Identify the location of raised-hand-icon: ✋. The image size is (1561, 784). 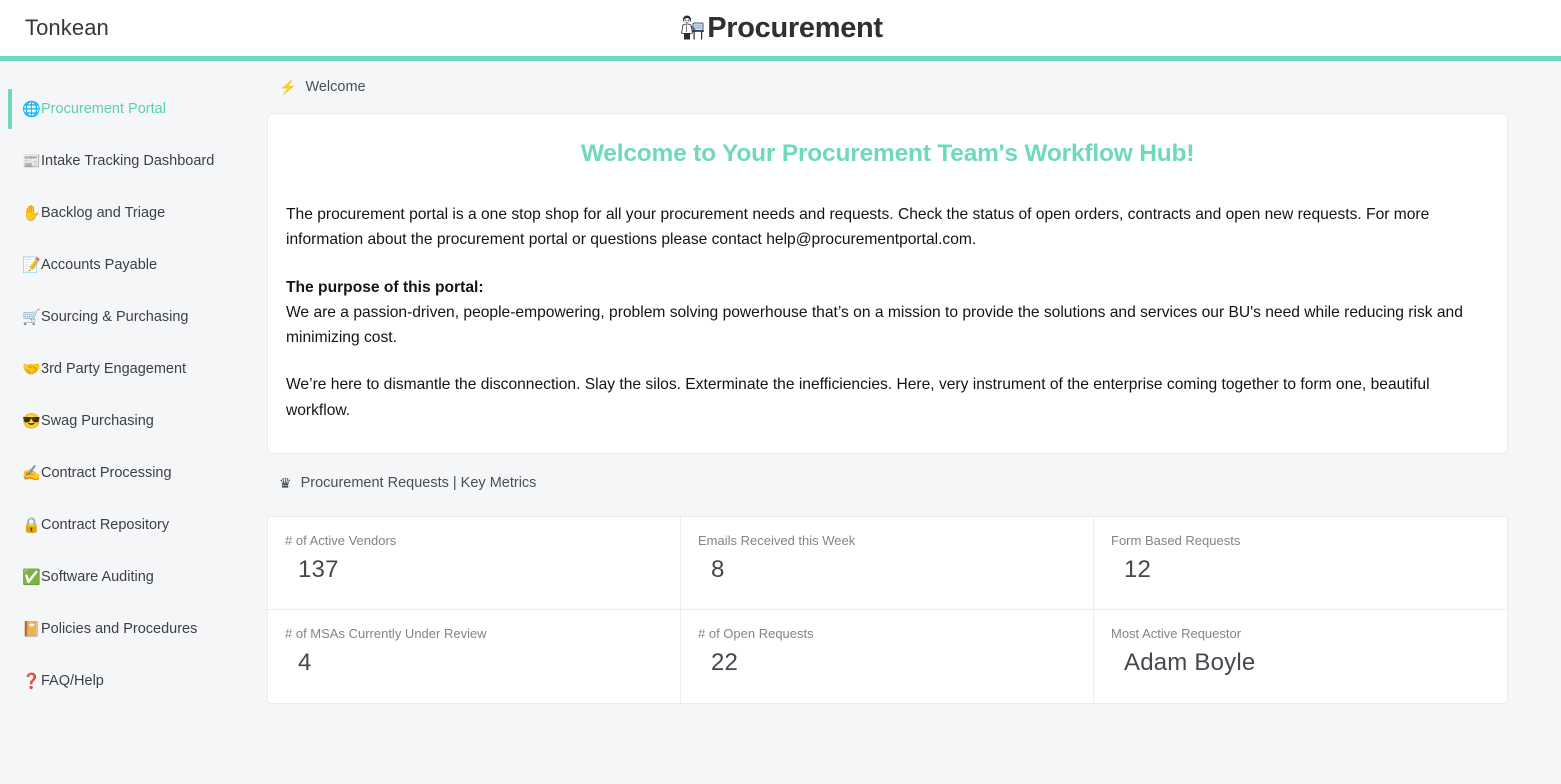
(31, 213).